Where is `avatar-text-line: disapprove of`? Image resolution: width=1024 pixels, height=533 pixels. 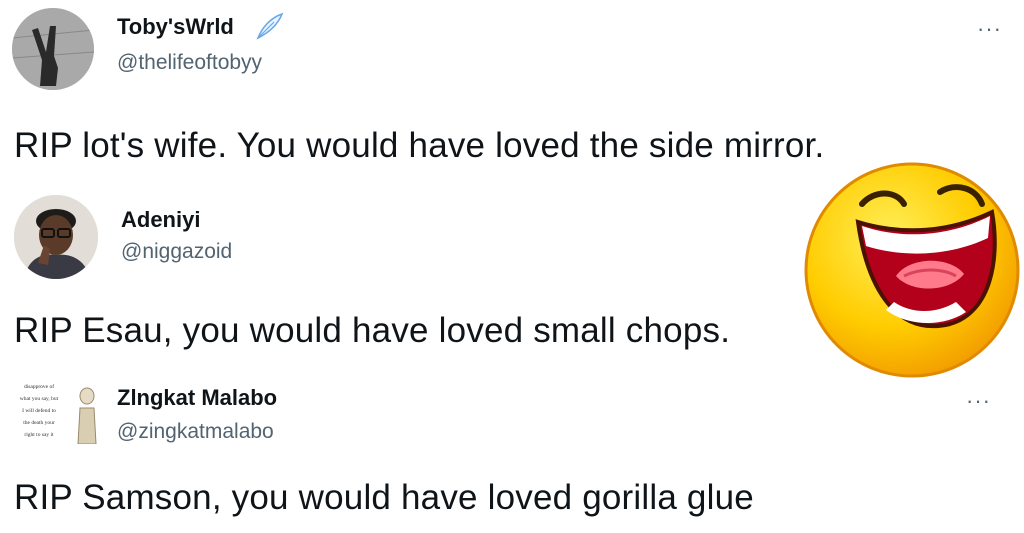 avatar-text-line: disapprove of is located at coordinates (39, 387).